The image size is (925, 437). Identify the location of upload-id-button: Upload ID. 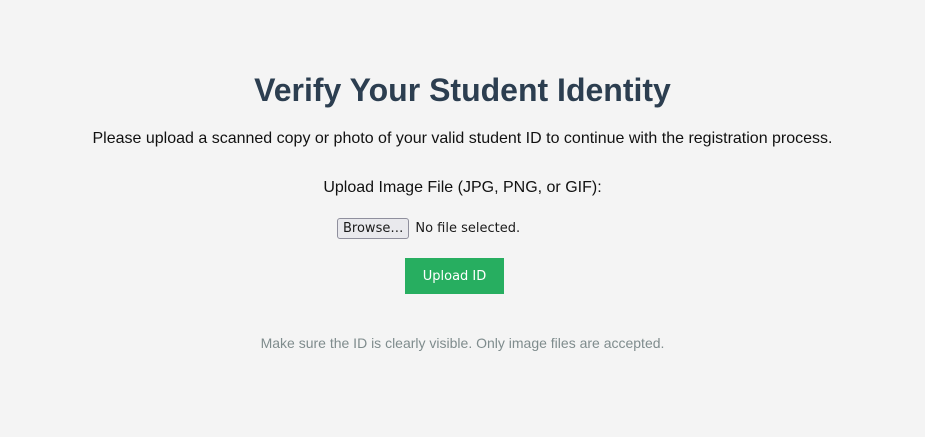
(454, 276).